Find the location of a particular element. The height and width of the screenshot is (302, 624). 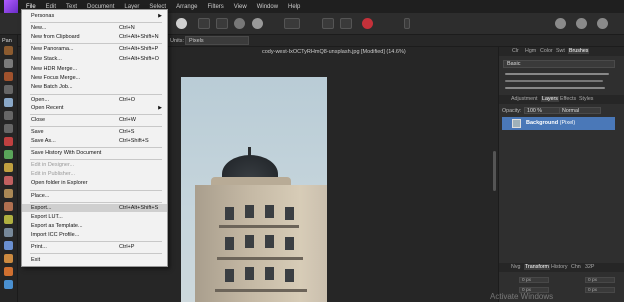

color-panel-tabs: Clr Hgm Color Swt Brushes is located at coordinates (561, 51).